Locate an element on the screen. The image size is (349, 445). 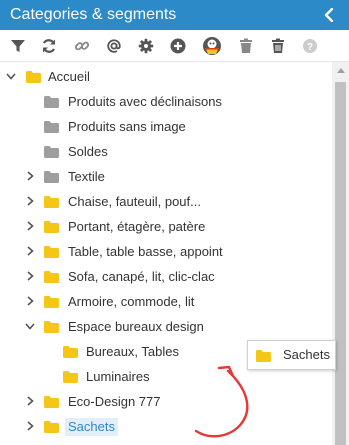
tree-item-label: Portant, étagère, patère is located at coordinates (136, 227).